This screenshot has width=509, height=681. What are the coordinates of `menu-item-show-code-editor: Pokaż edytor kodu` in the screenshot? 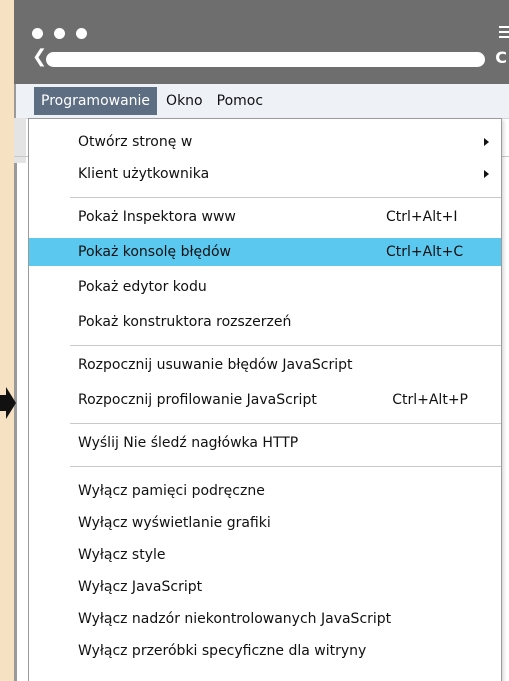 It's located at (265, 287).